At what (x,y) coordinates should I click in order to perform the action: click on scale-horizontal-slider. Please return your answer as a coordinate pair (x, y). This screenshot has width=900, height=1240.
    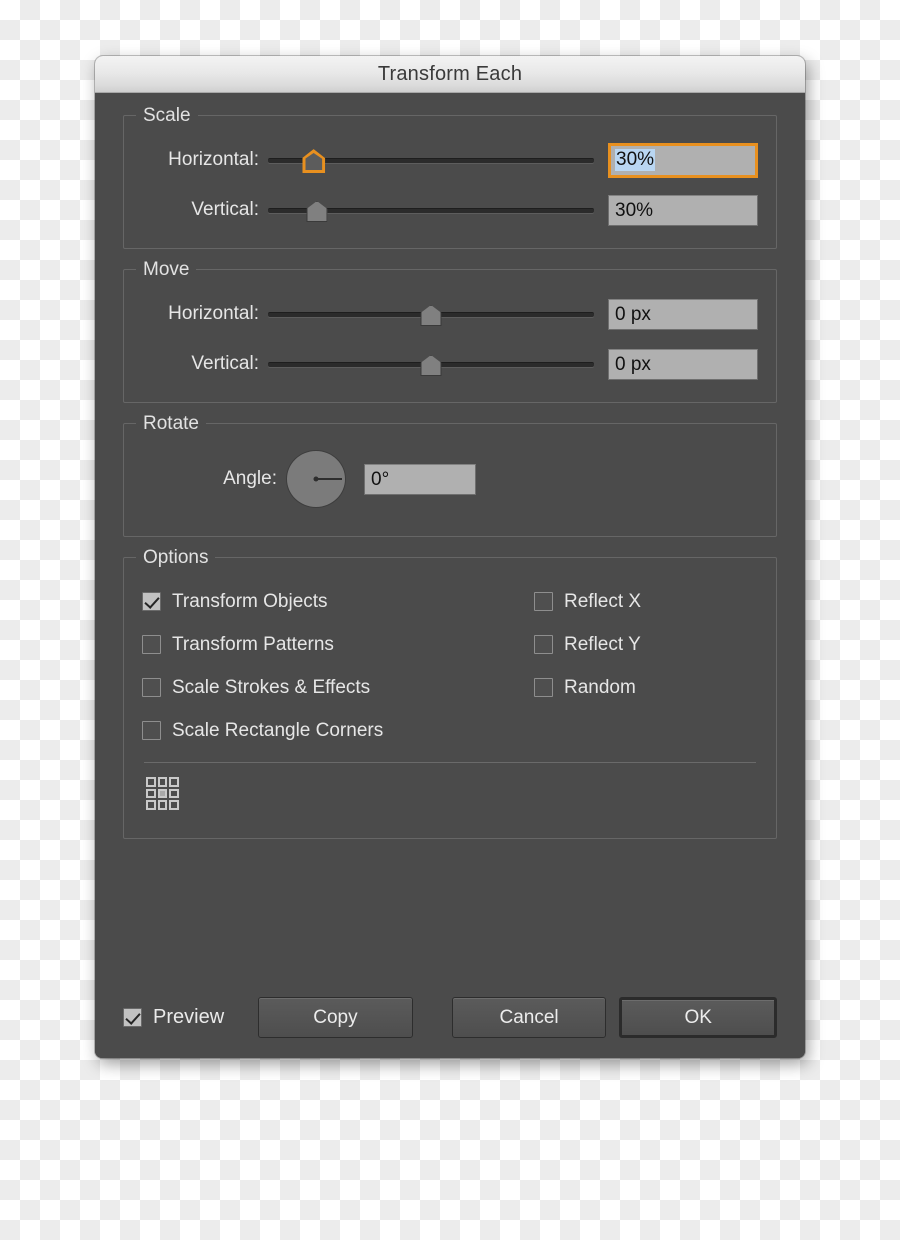
    Looking at the image, I should click on (431, 160).